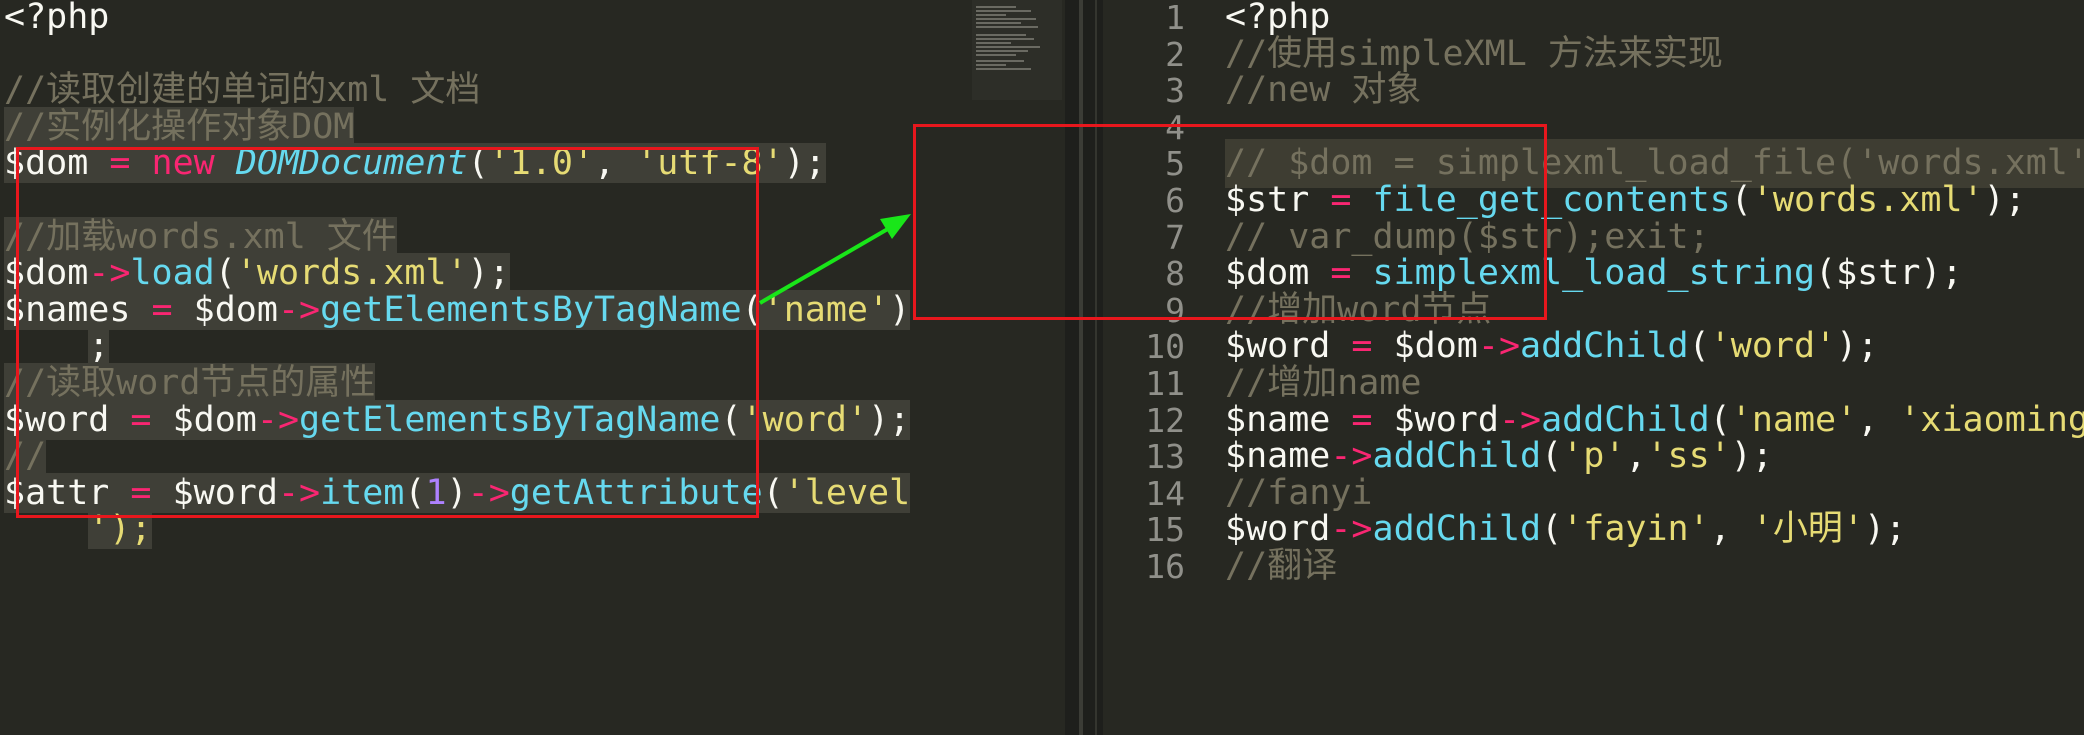 The width and height of the screenshot is (2084, 735). What do you see at coordinates (120, 529) in the screenshot?
I see `code-token: ');` at bounding box center [120, 529].